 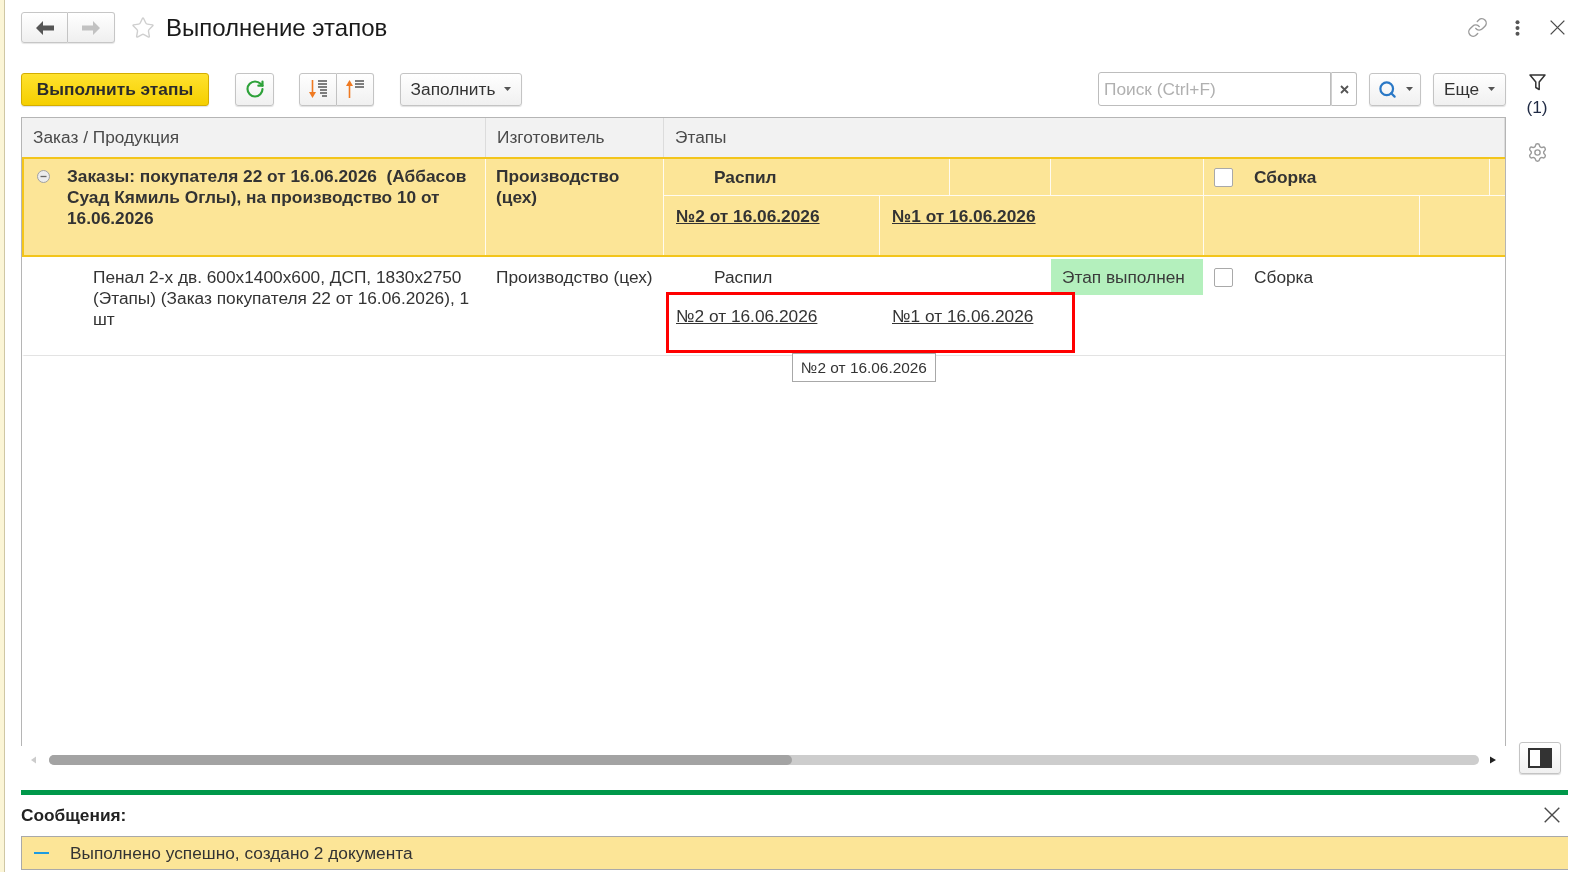 What do you see at coordinates (1387, 89) in the screenshot?
I see `search-icon` at bounding box center [1387, 89].